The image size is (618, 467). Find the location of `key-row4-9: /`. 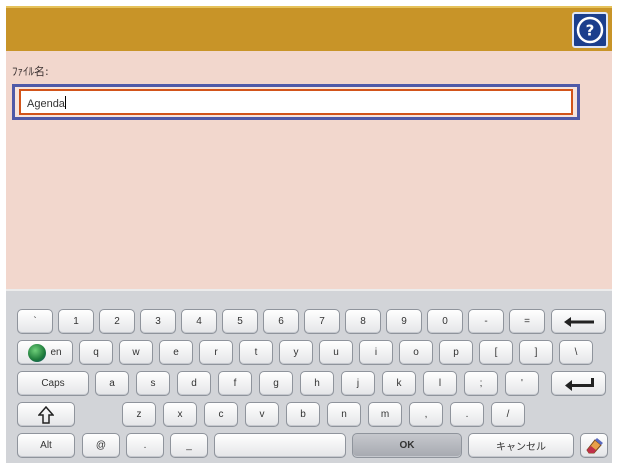

key-row4-9: / is located at coordinates (508, 414).